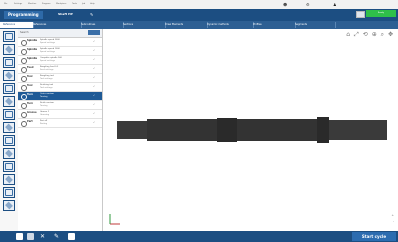 The image size is (398, 242). I want to click on item-desc: Complete spindle 500, so click(51, 58).